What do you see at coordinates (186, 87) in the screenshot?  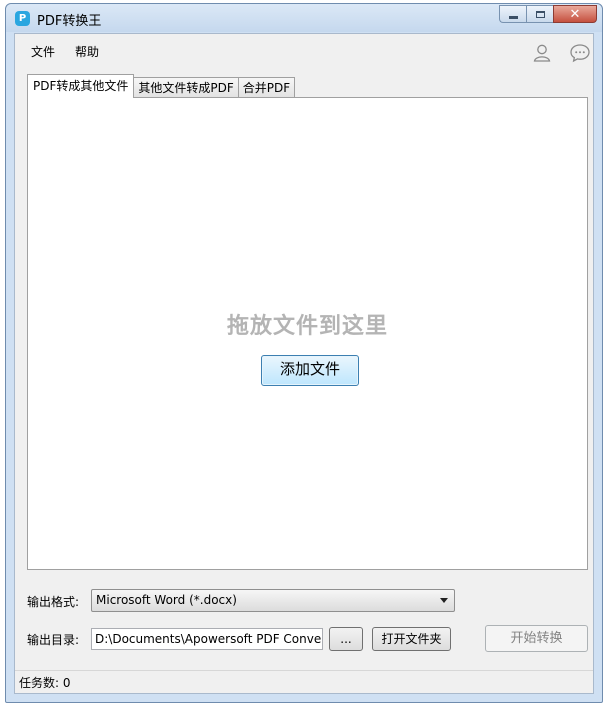 I see `tab-other-to-pdf: 其他文件转成PDF` at bounding box center [186, 87].